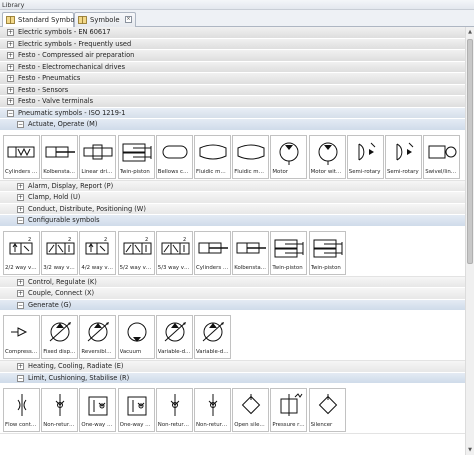 The width and height of the screenshot is (474, 455). I want to click on tree-node-subcategory: − Configurable symbols, so click(232, 221).